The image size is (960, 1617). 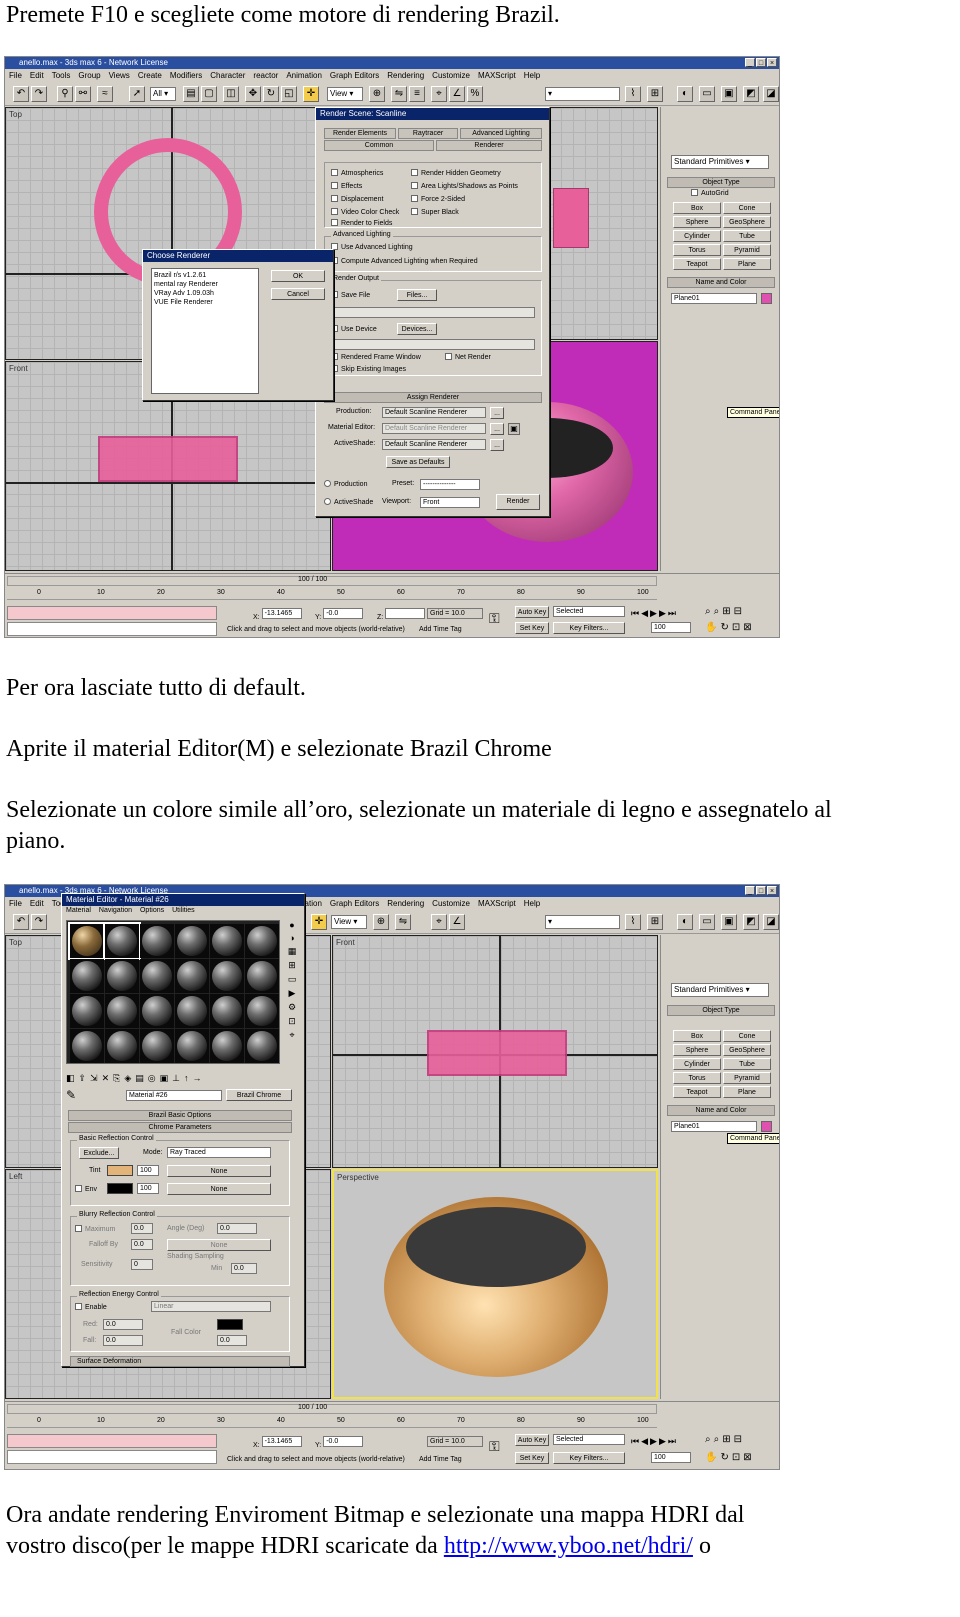 What do you see at coordinates (518, 502) in the screenshot?
I see `render-button: Render` at bounding box center [518, 502].